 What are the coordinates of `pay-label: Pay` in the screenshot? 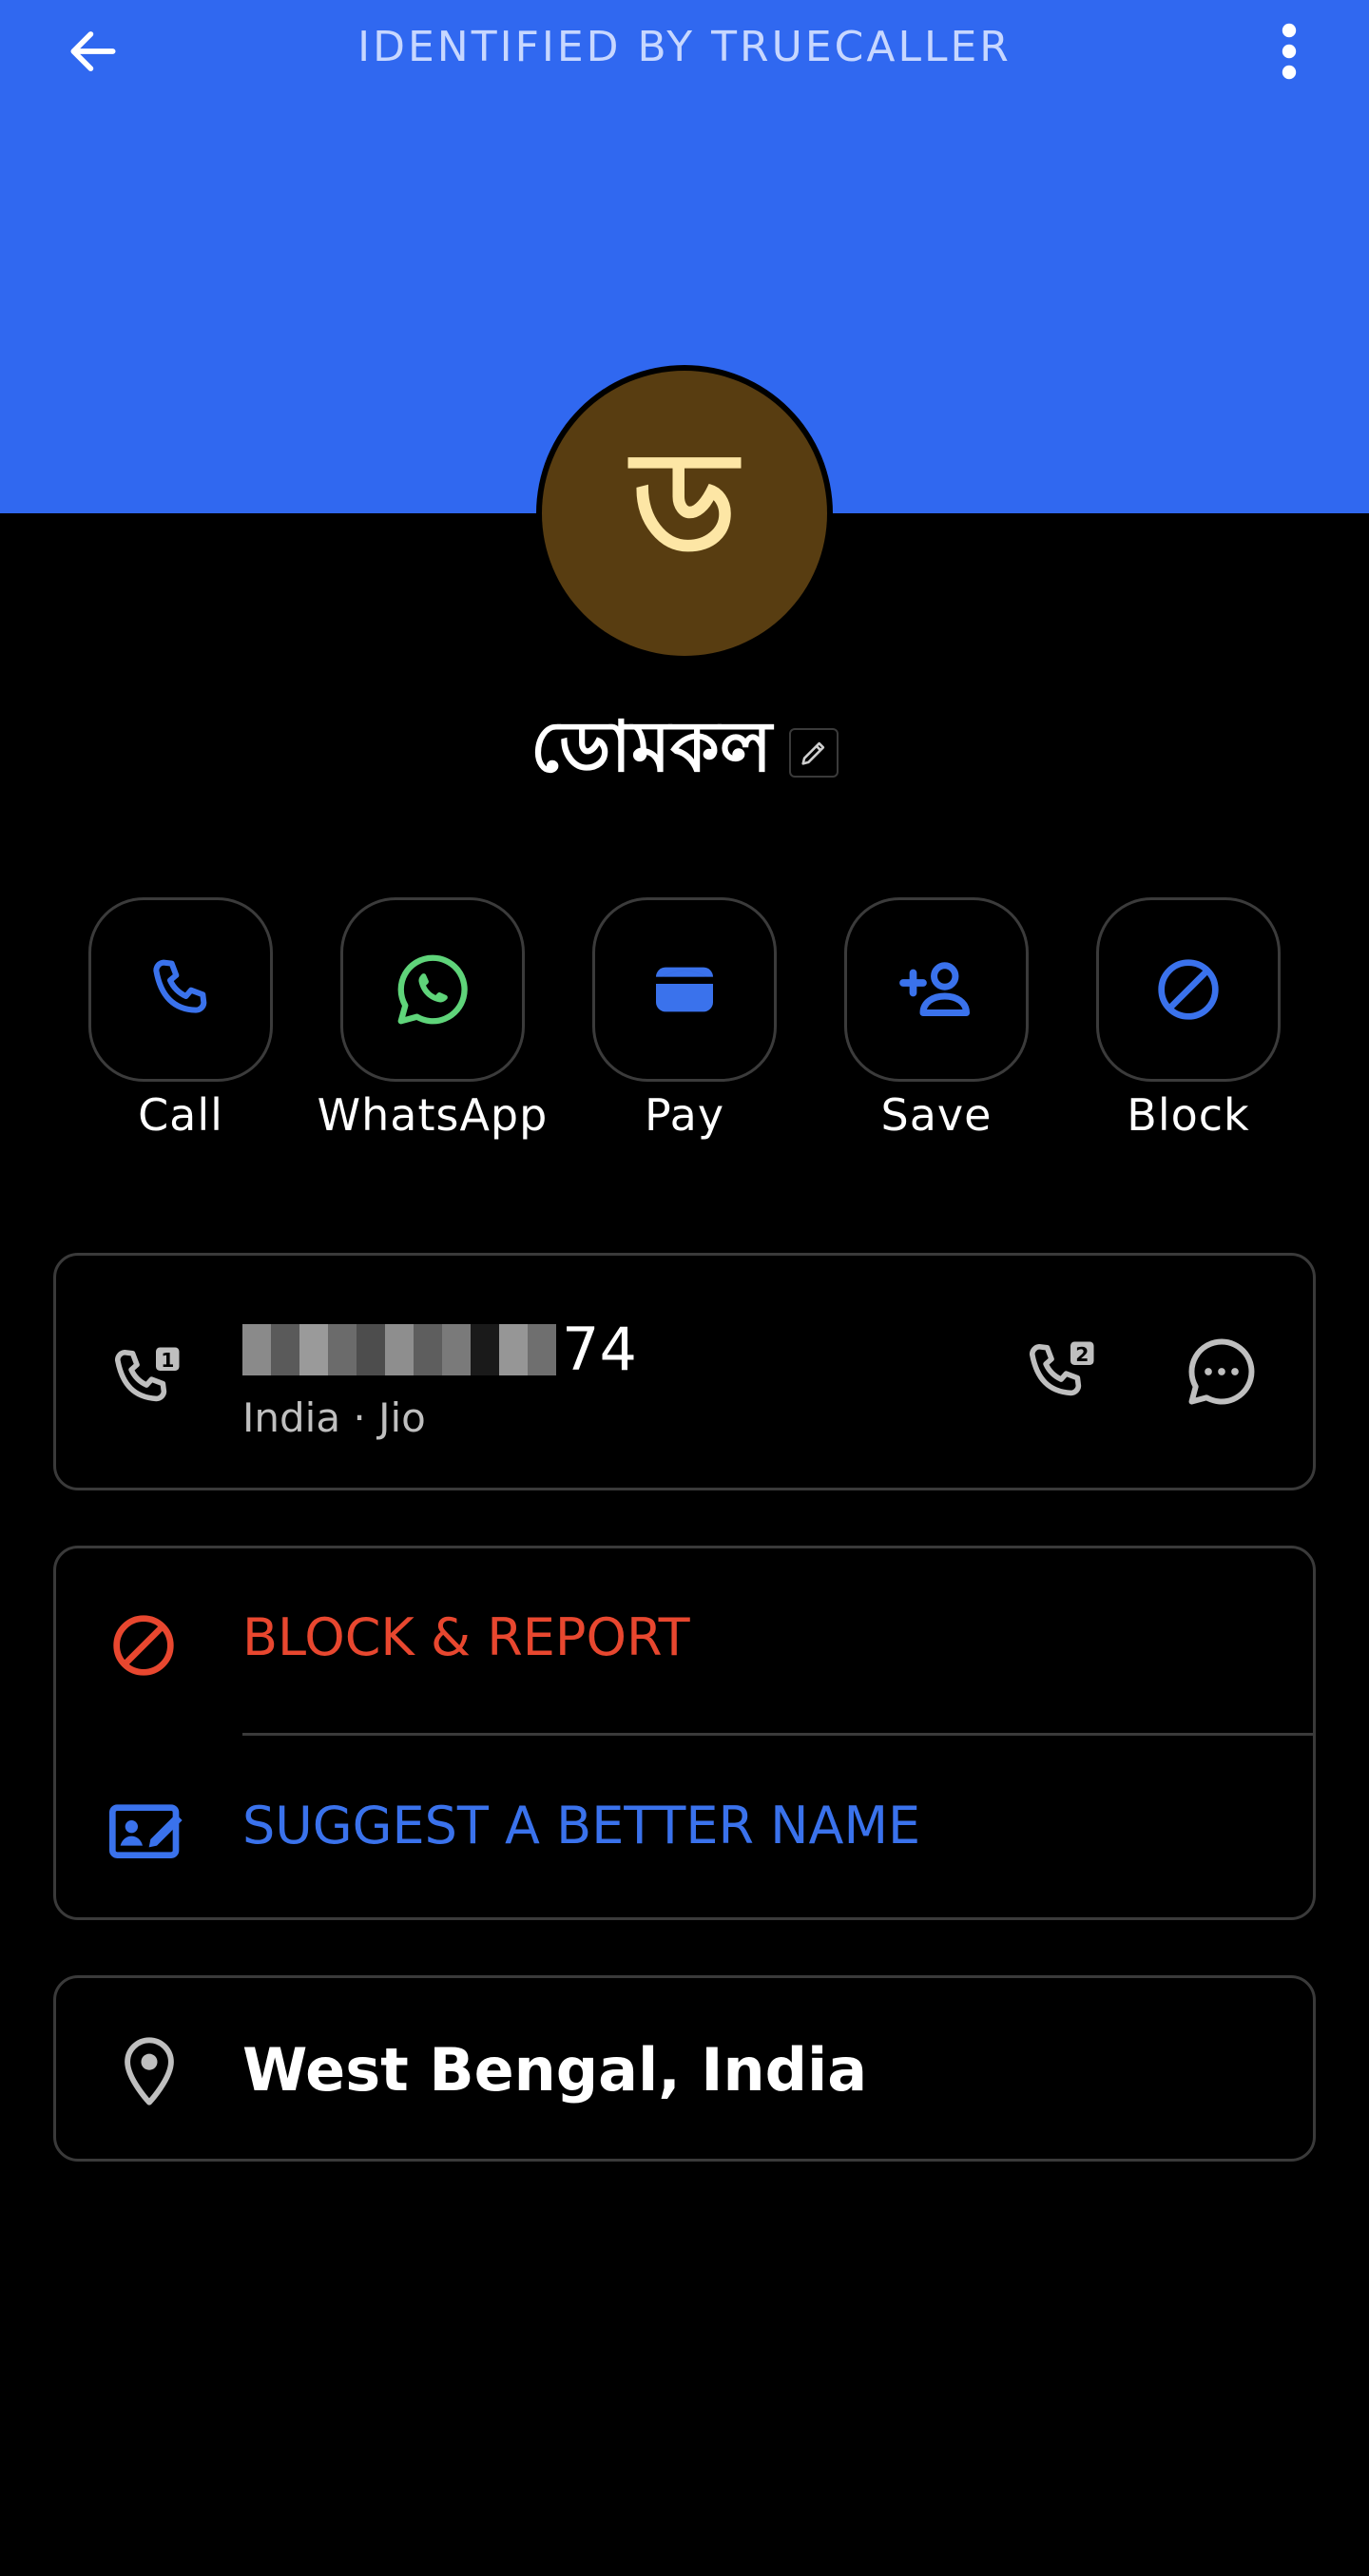 It's located at (684, 1115).